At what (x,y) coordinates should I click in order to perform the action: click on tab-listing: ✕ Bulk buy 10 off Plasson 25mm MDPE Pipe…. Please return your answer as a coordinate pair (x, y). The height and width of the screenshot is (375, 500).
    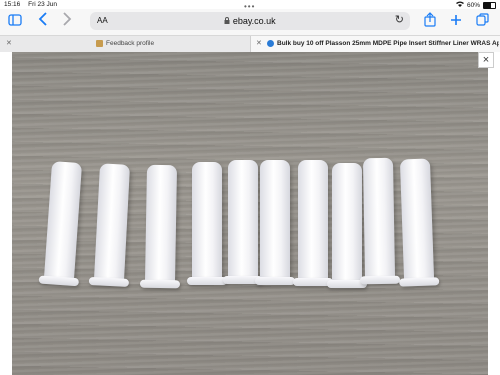
    Looking at the image, I should click on (375, 44).